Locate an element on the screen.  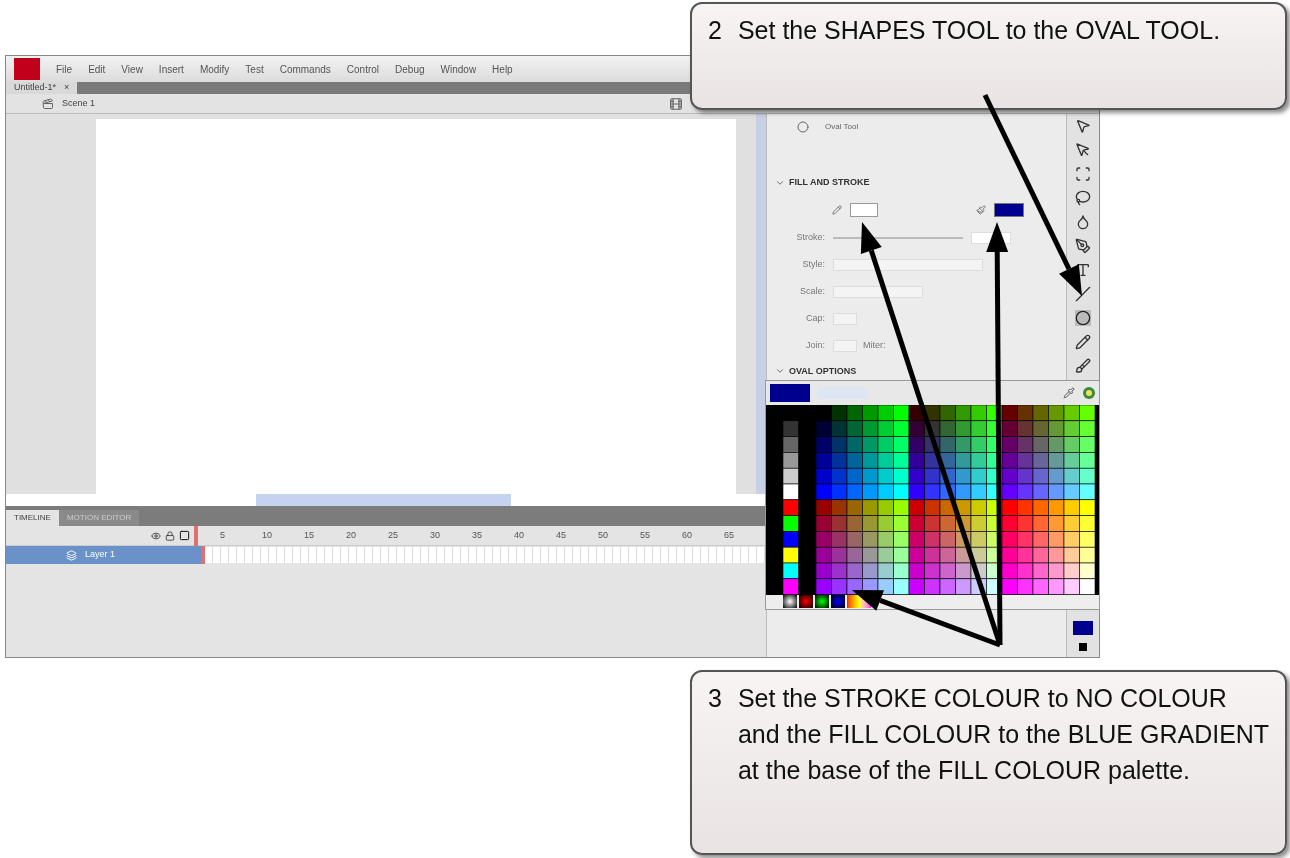
transform-tool-icon is located at coordinates (1083, 174).